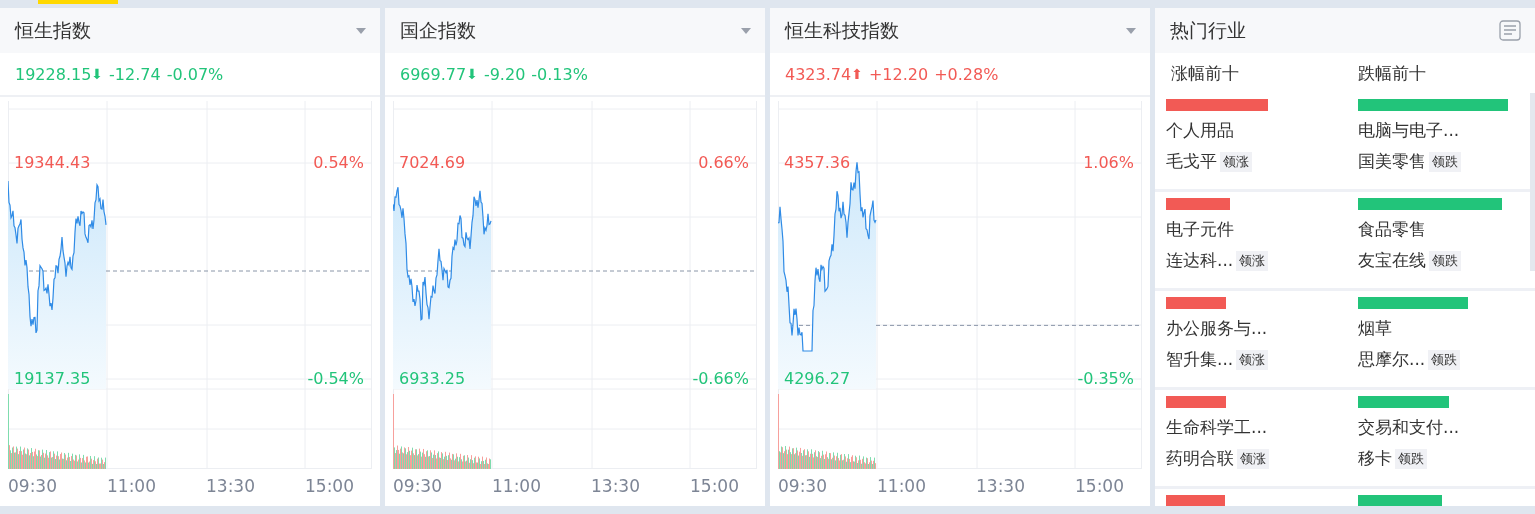 The image size is (1535, 514). What do you see at coordinates (1392, 260) in the screenshot?
I see `leading-stock: 友宝在线` at bounding box center [1392, 260].